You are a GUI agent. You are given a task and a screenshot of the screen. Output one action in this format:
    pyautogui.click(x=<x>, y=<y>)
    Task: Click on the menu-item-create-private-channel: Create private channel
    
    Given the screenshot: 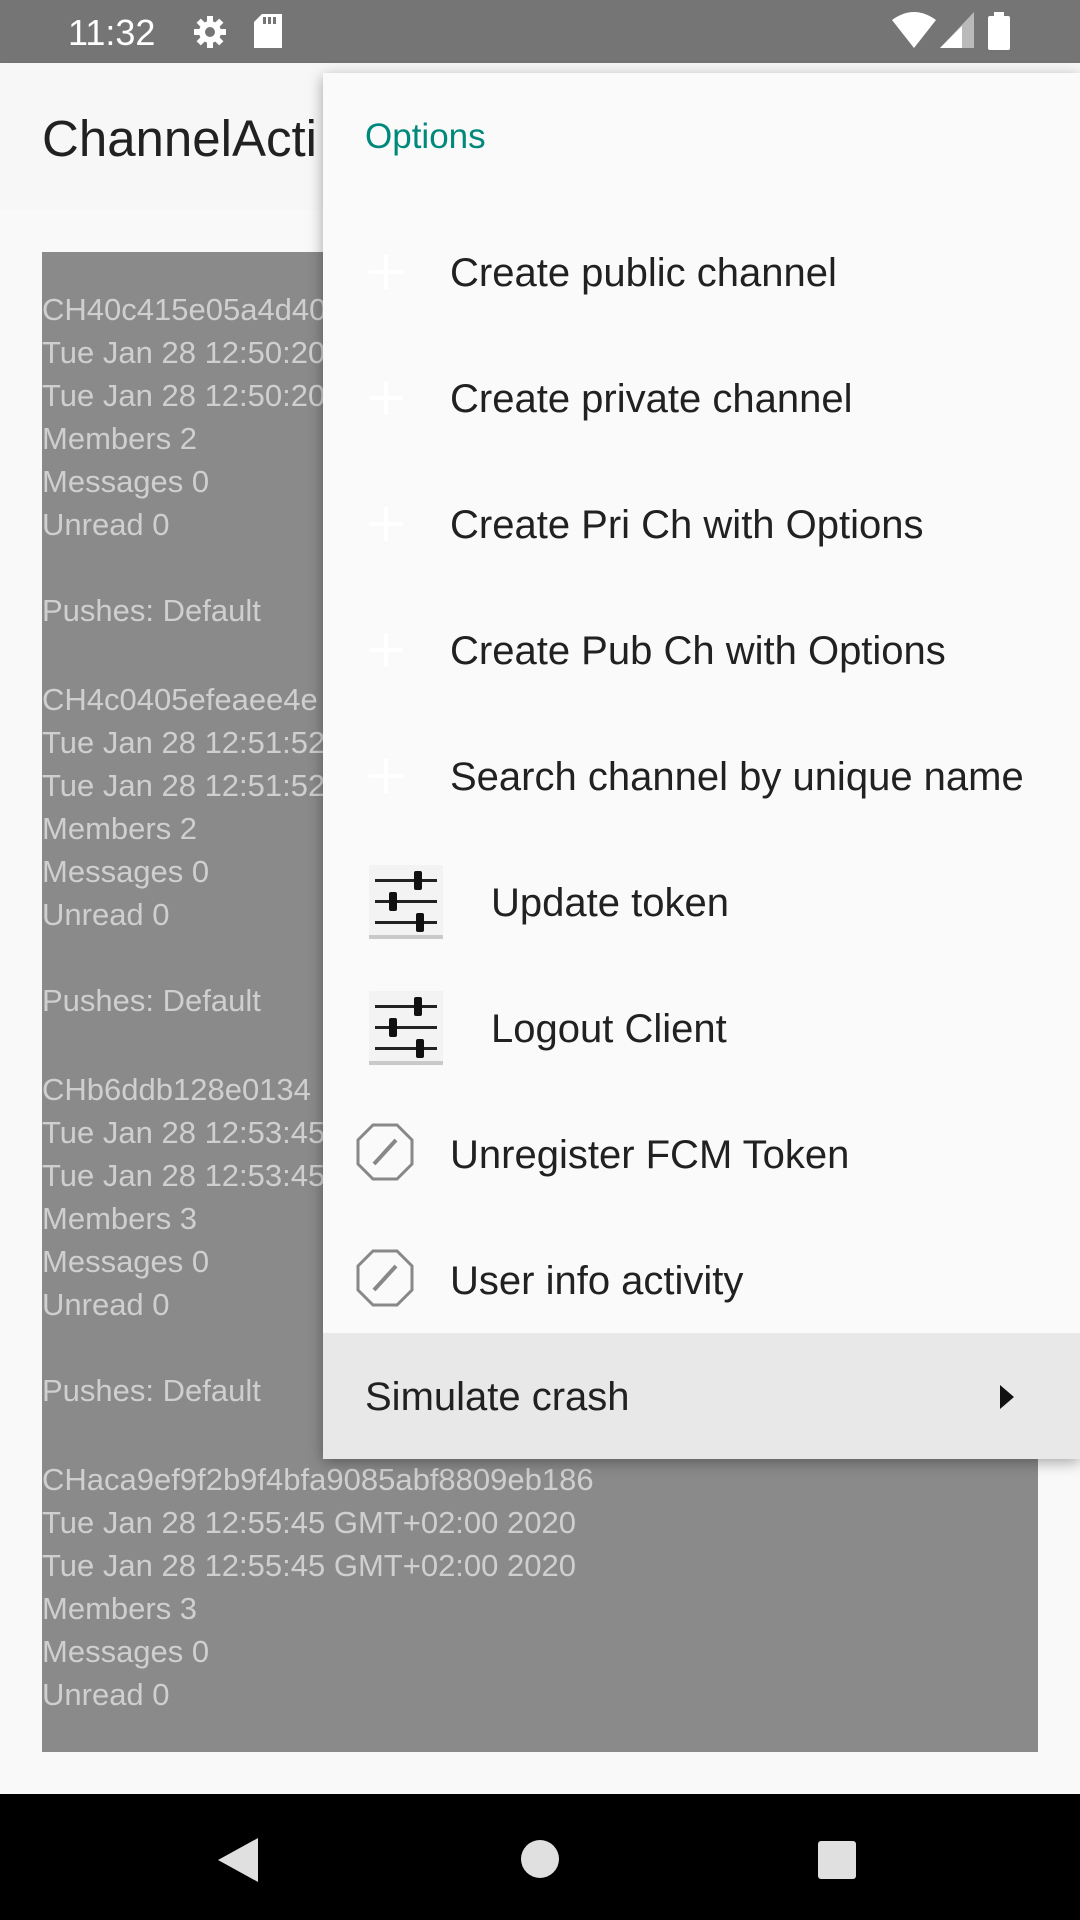 What is the action you would take?
    pyautogui.click(x=701, y=398)
    